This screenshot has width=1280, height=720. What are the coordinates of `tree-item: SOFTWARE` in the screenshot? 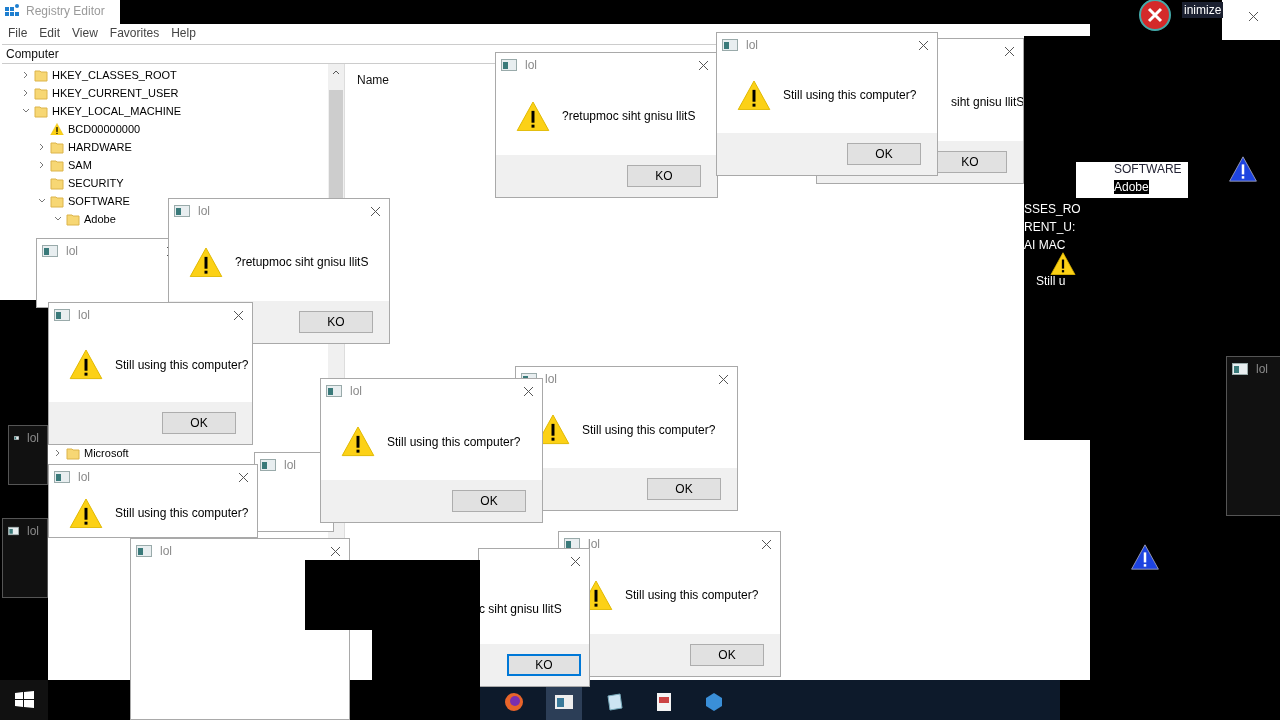 It's located at (1148, 169).